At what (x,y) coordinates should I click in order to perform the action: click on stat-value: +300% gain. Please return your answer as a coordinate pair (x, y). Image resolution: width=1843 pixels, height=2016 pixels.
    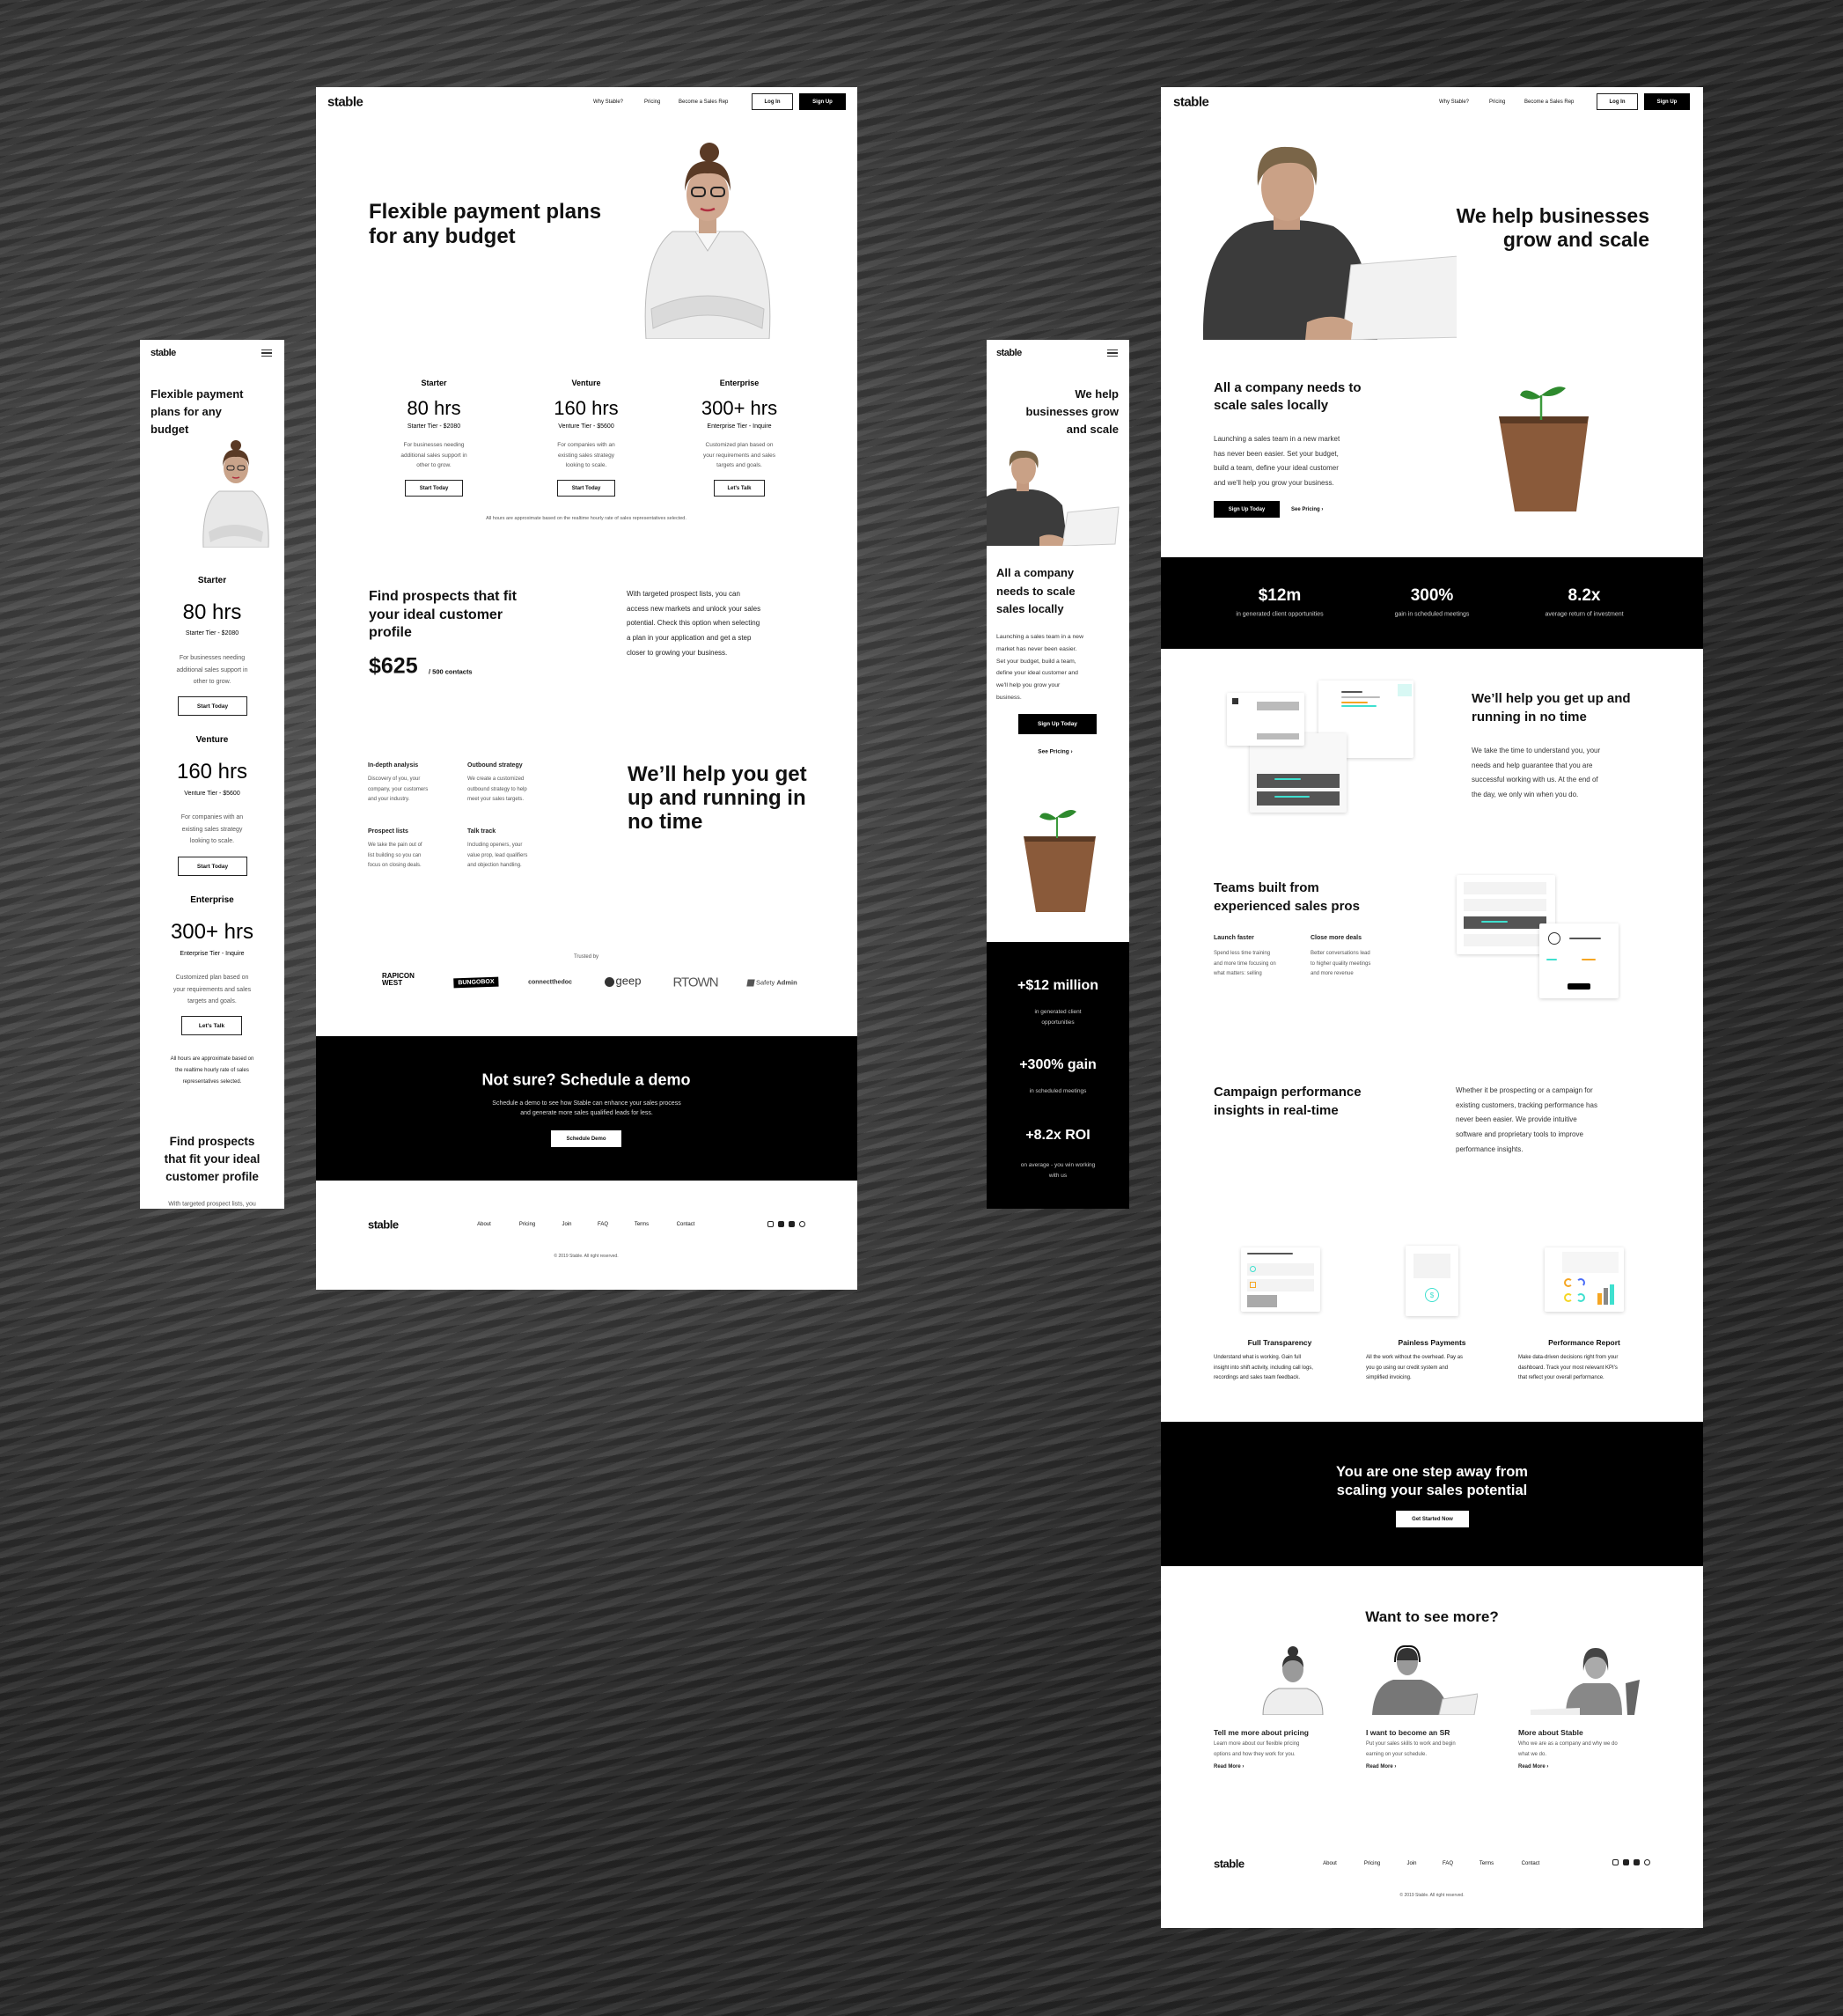
    Looking at the image, I should click on (1058, 1064).